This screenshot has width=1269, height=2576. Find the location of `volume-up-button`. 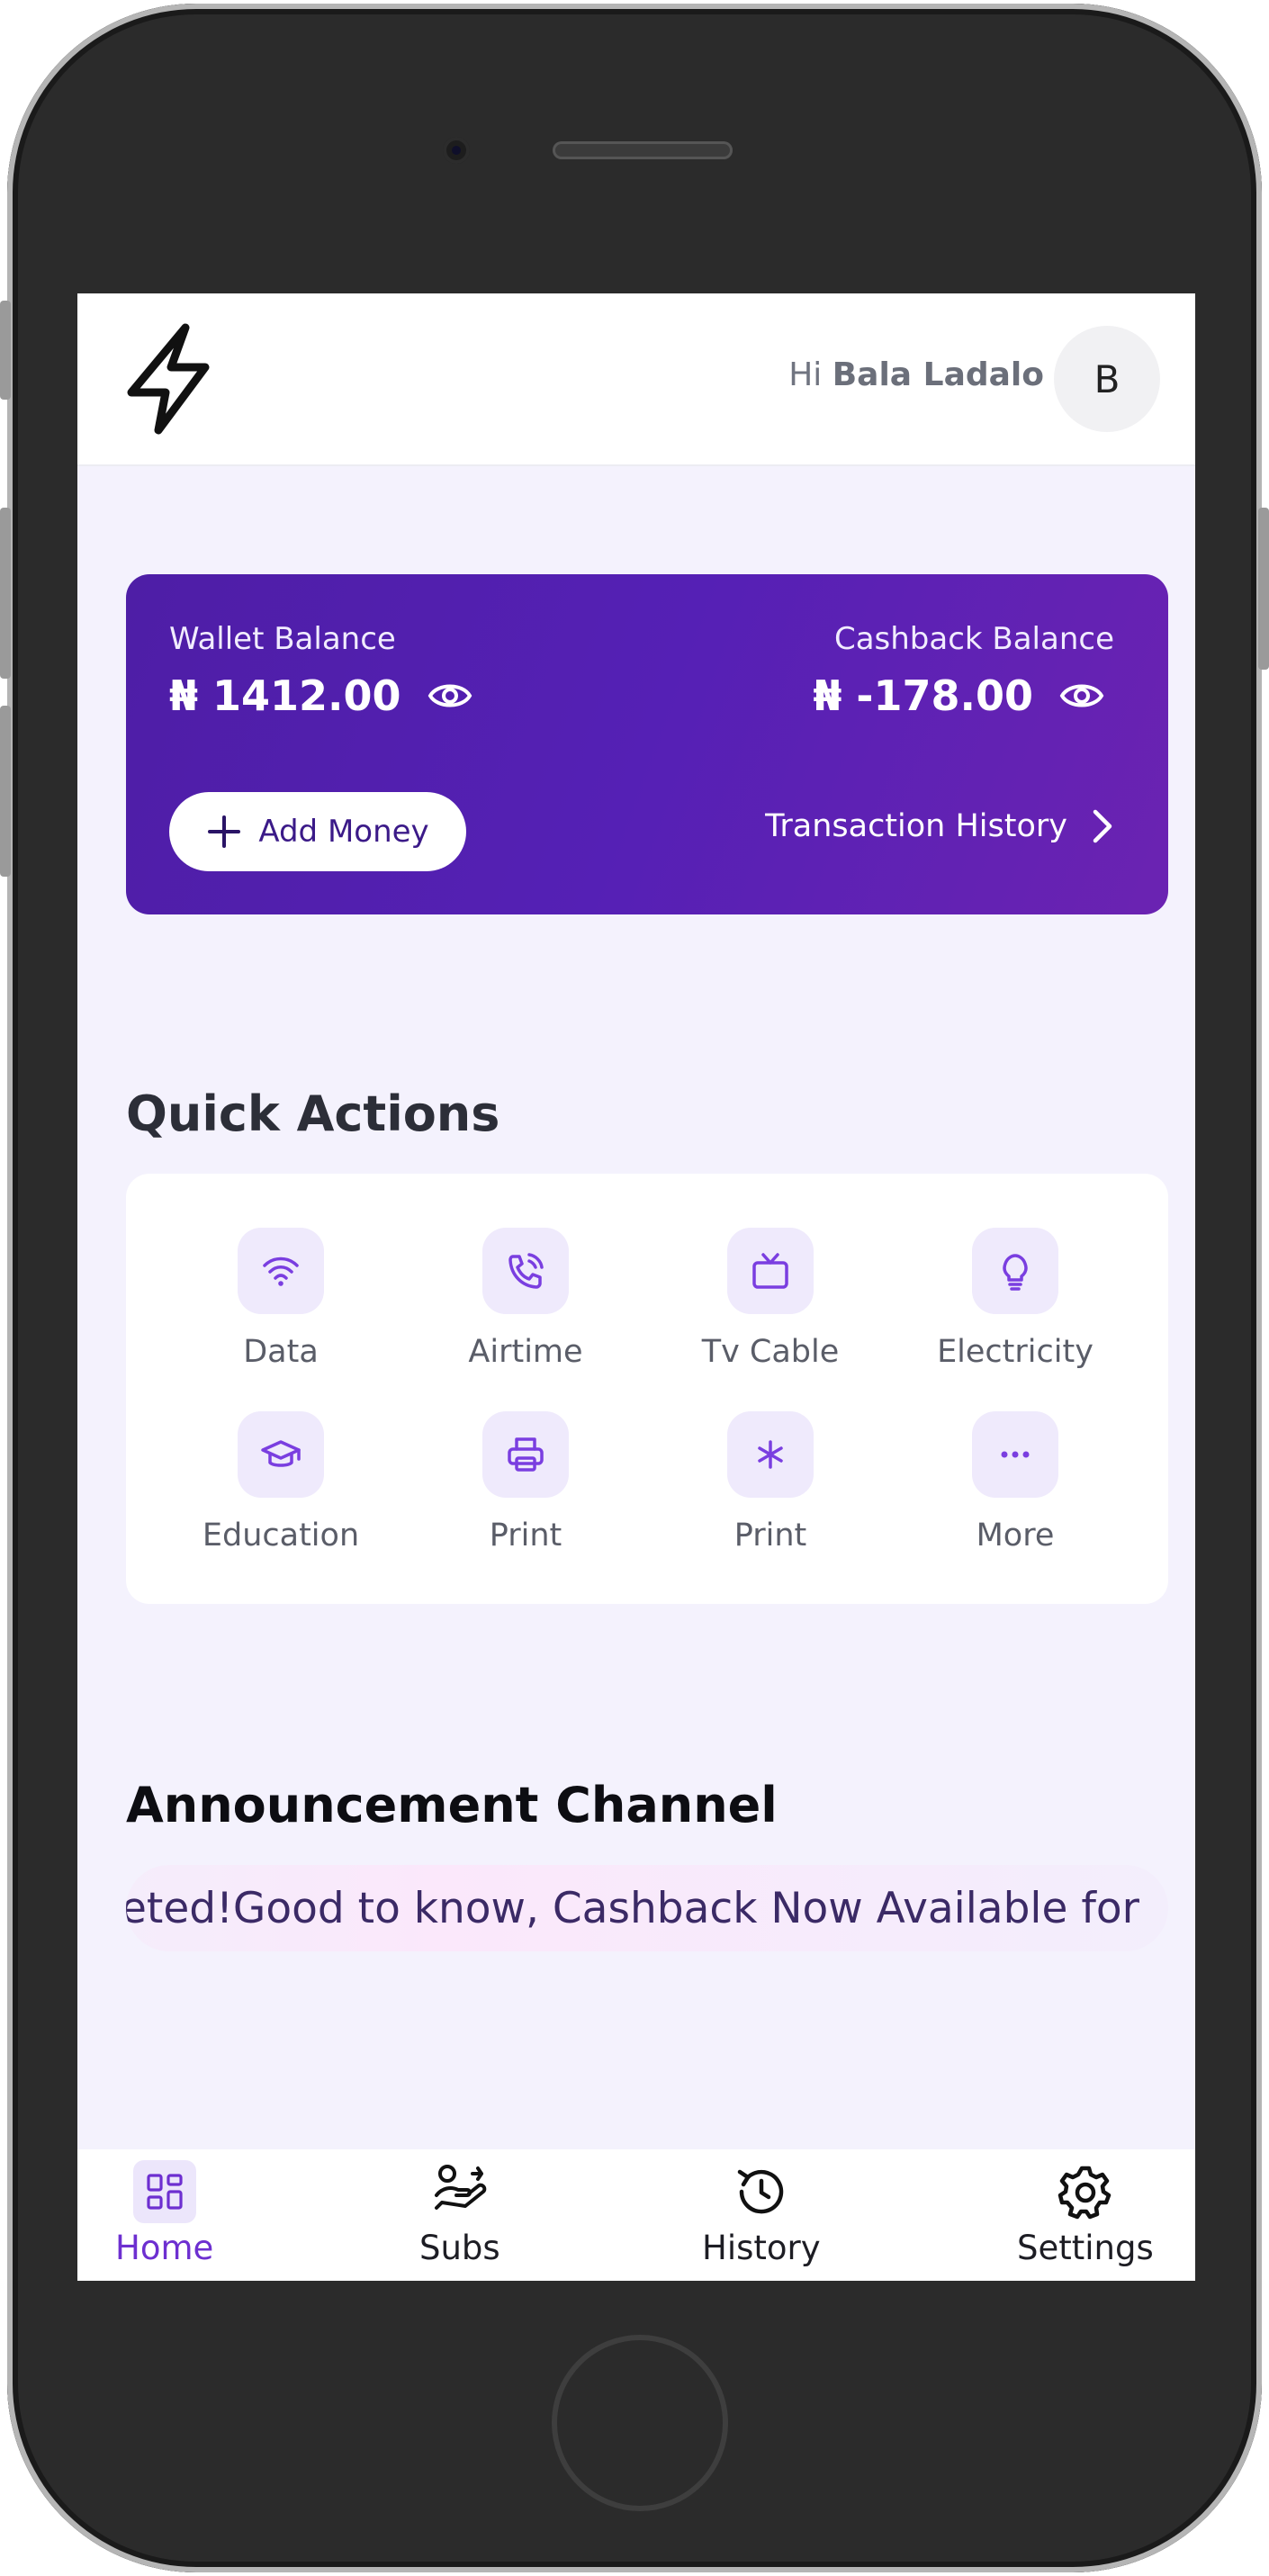

volume-up-button is located at coordinates (6, 593).